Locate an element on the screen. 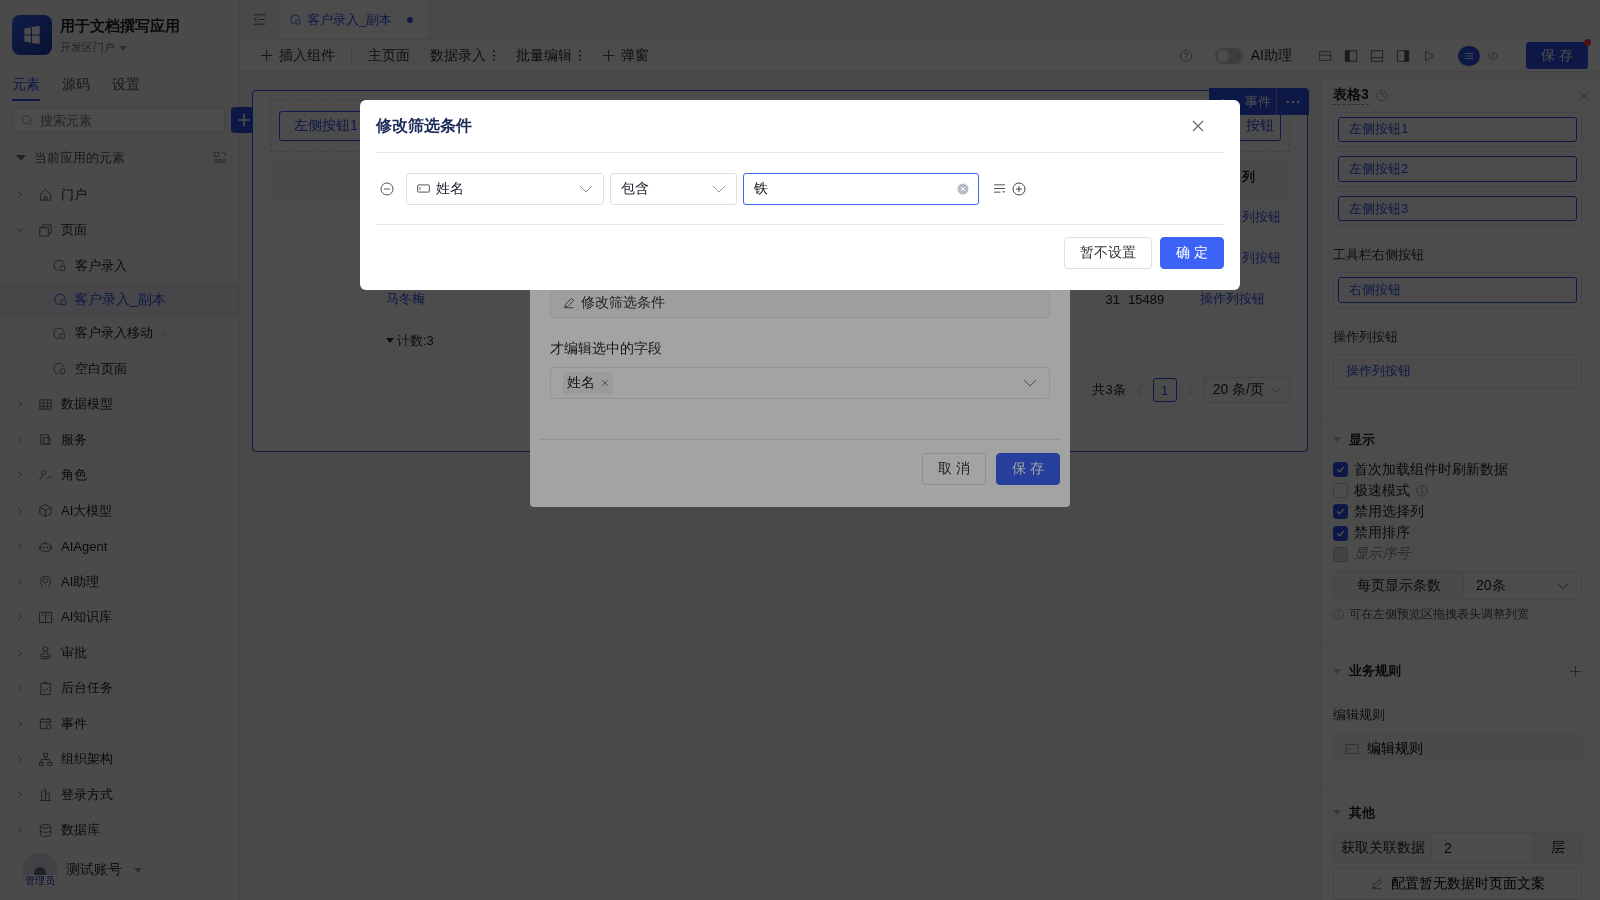  total-count: 共3条 is located at coordinates (1109, 390).